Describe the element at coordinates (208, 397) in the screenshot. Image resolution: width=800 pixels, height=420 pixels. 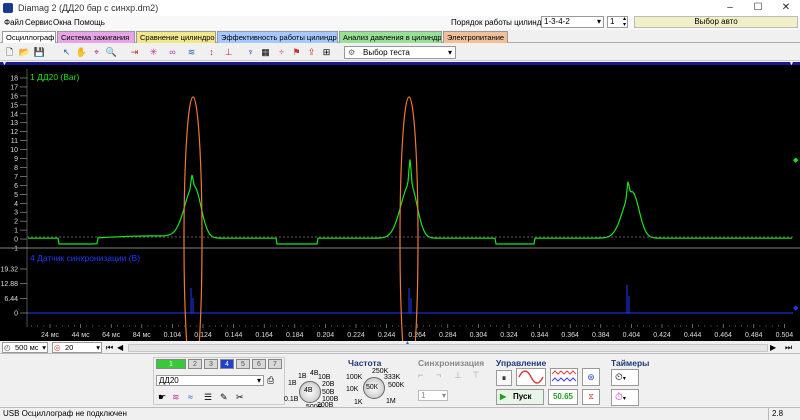
I see `list-icon: ☰` at that location.